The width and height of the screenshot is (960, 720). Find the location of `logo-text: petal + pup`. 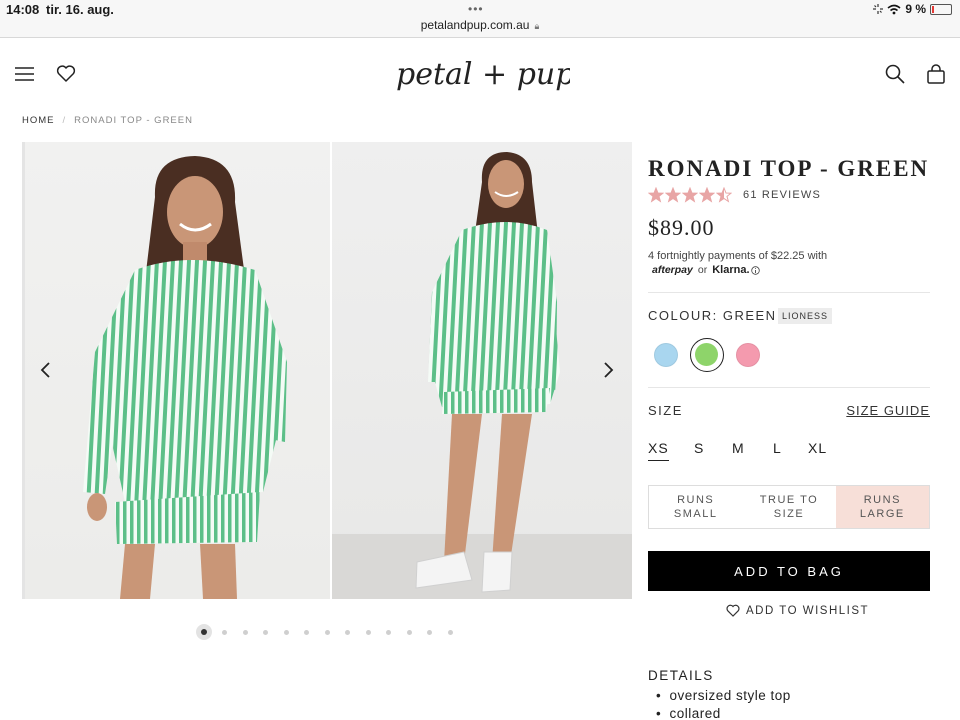

logo-text: petal + pup is located at coordinates (483, 74).